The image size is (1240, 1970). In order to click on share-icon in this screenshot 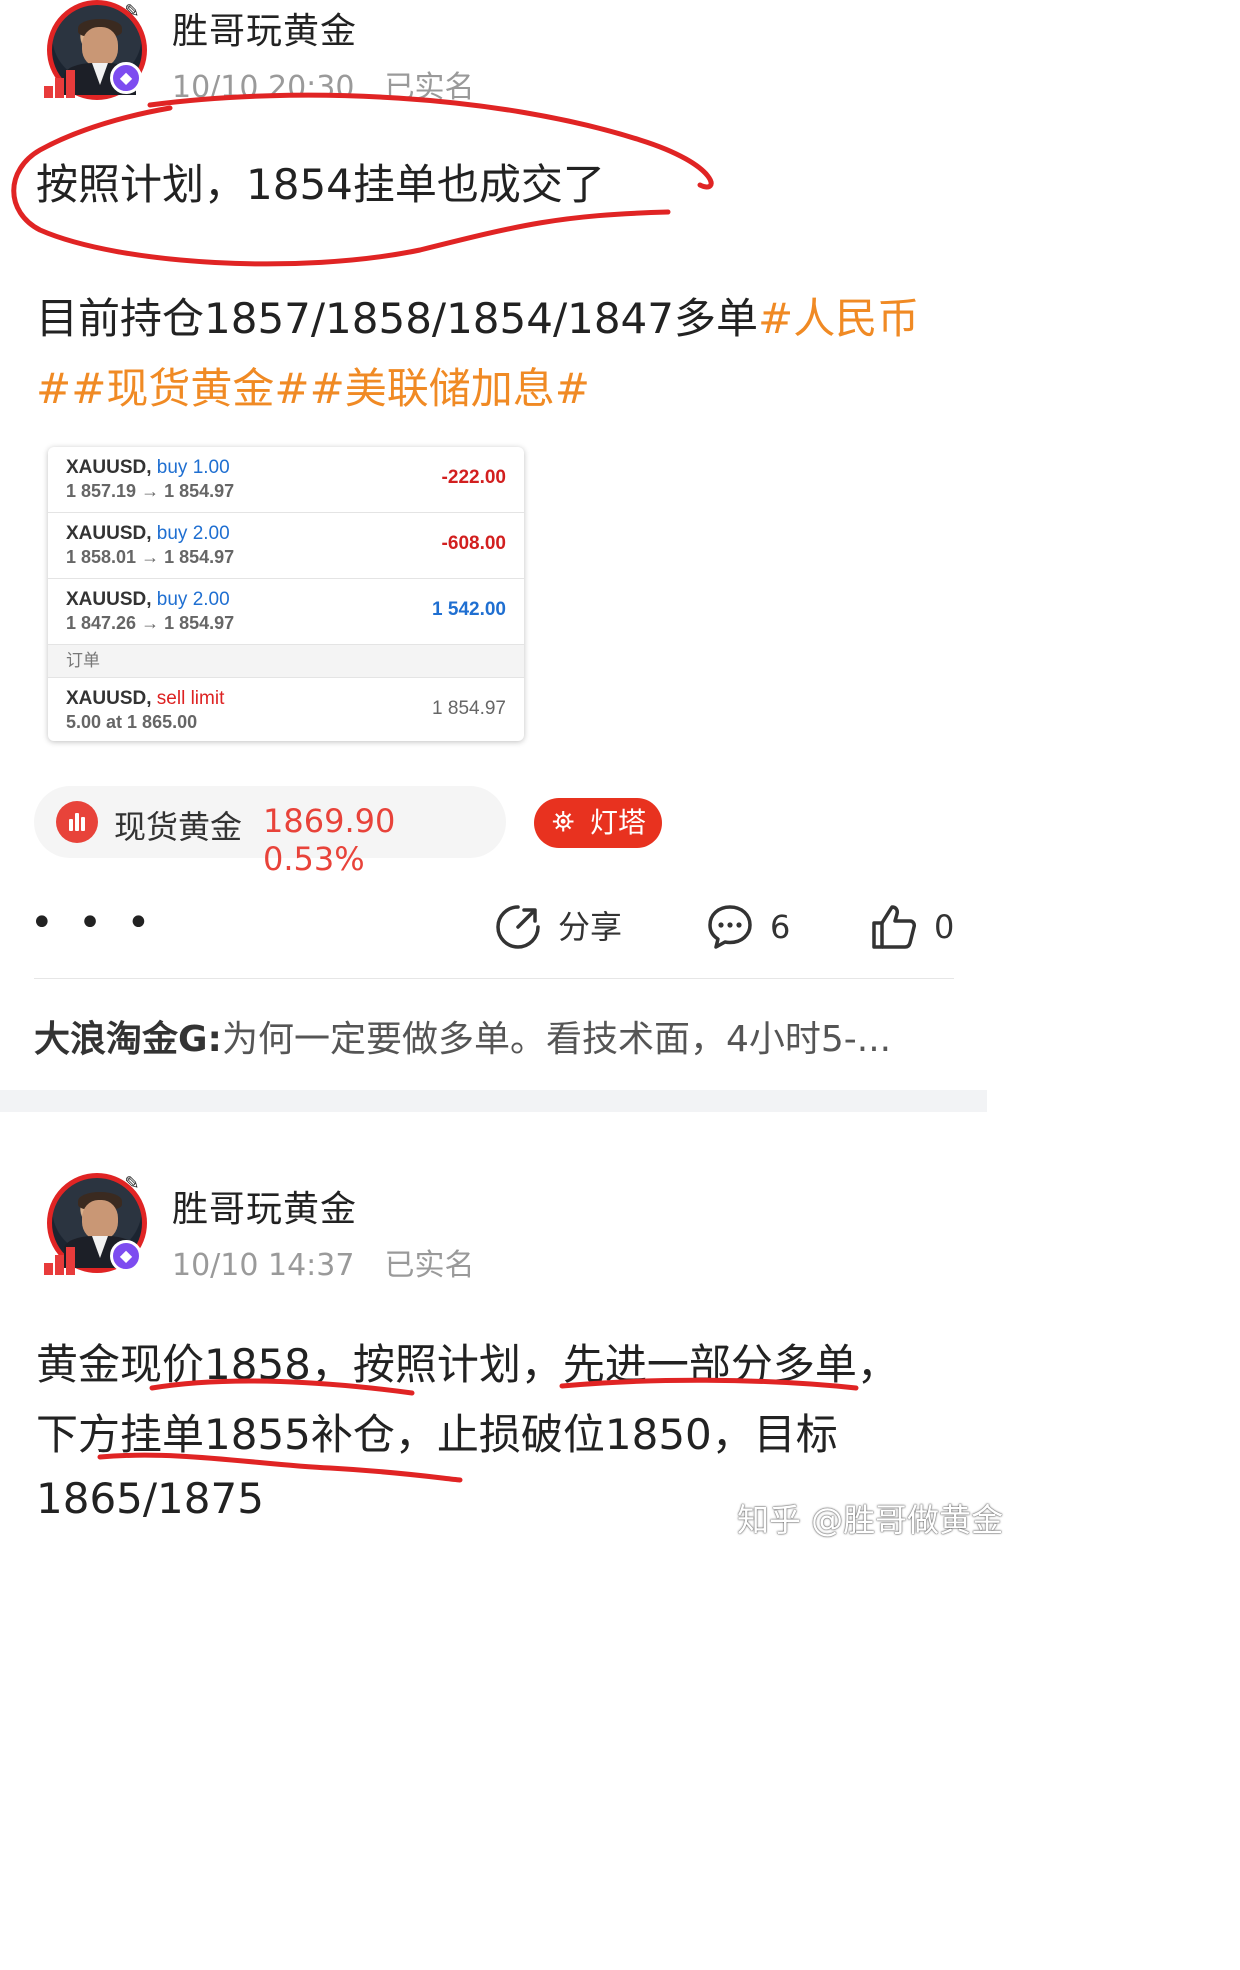, I will do `click(518, 927)`.